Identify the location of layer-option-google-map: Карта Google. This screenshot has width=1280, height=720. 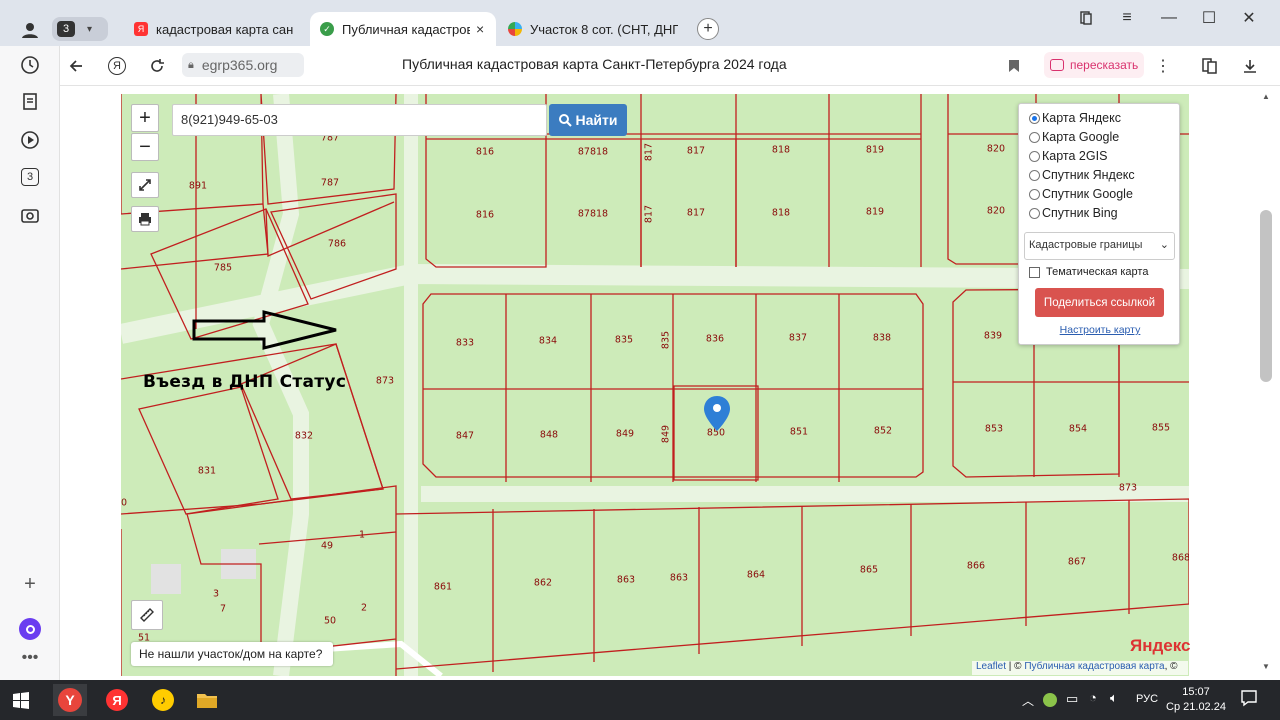
(1074, 137).